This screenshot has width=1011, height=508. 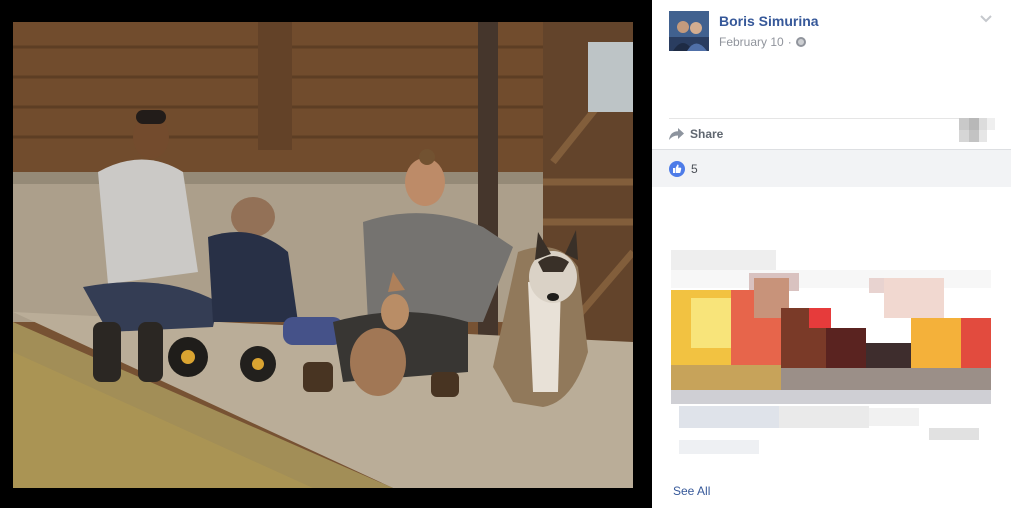 What do you see at coordinates (834, 360) in the screenshot?
I see `redacted-suggestion-image` at bounding box center [834, 360].